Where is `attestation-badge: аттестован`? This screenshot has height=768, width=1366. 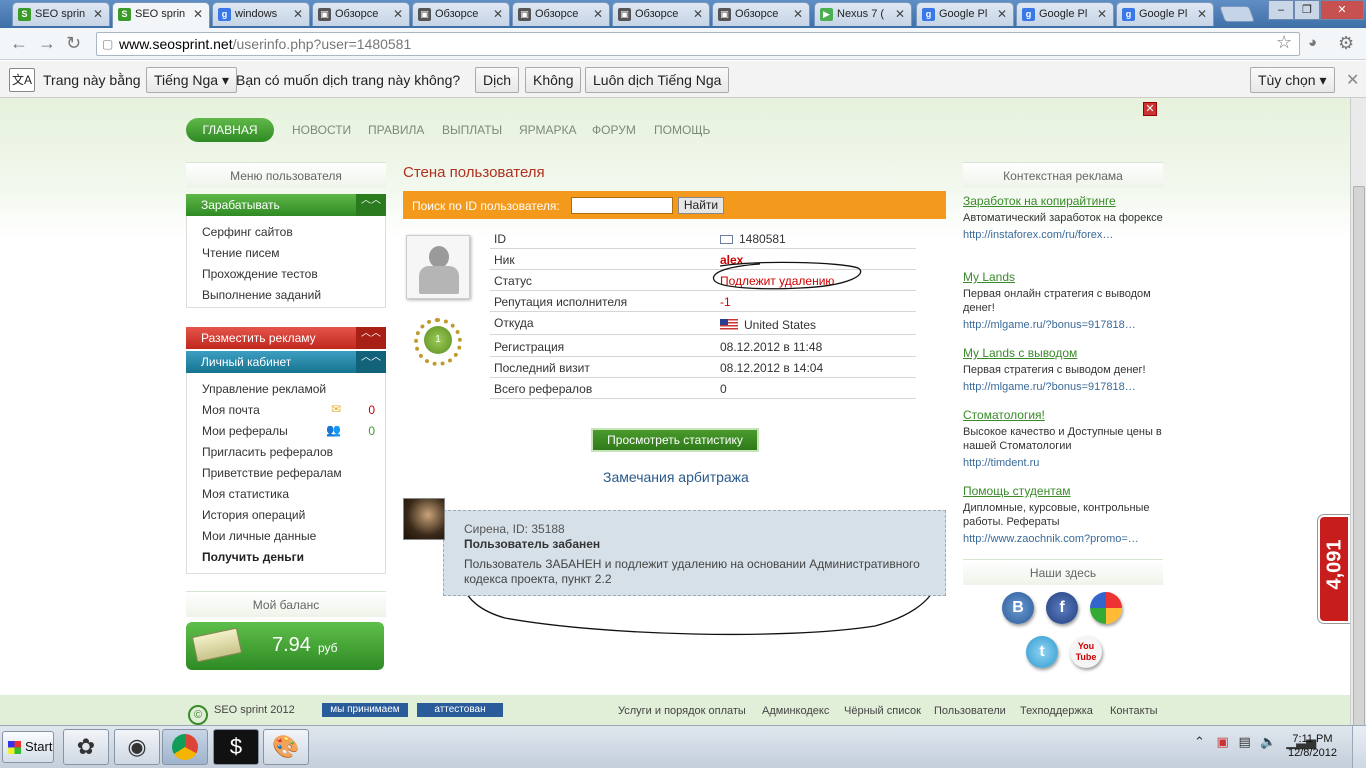
attestation-badge: аттестован is located at coordinates (460, 710).